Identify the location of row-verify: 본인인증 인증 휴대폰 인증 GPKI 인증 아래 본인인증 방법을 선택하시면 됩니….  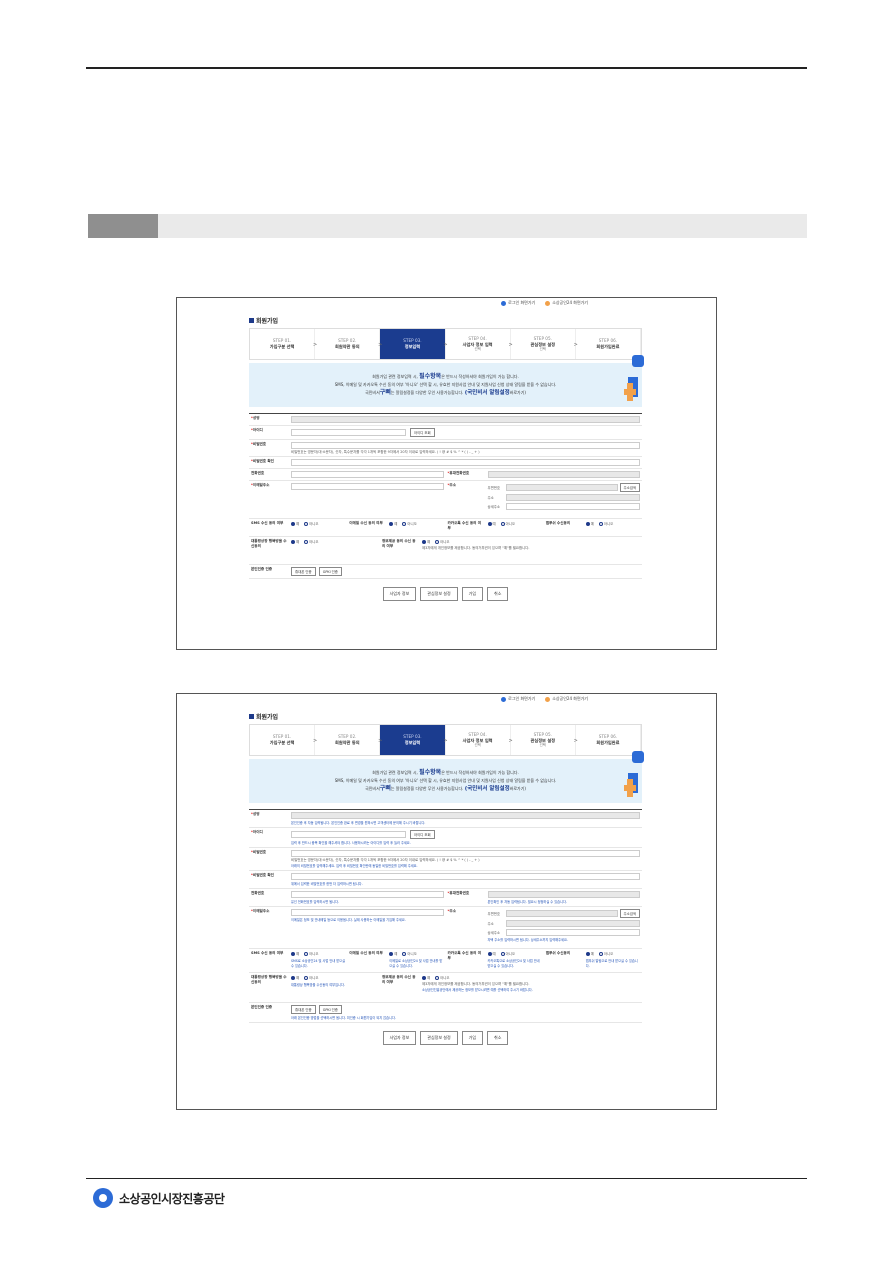
(445, 1013).